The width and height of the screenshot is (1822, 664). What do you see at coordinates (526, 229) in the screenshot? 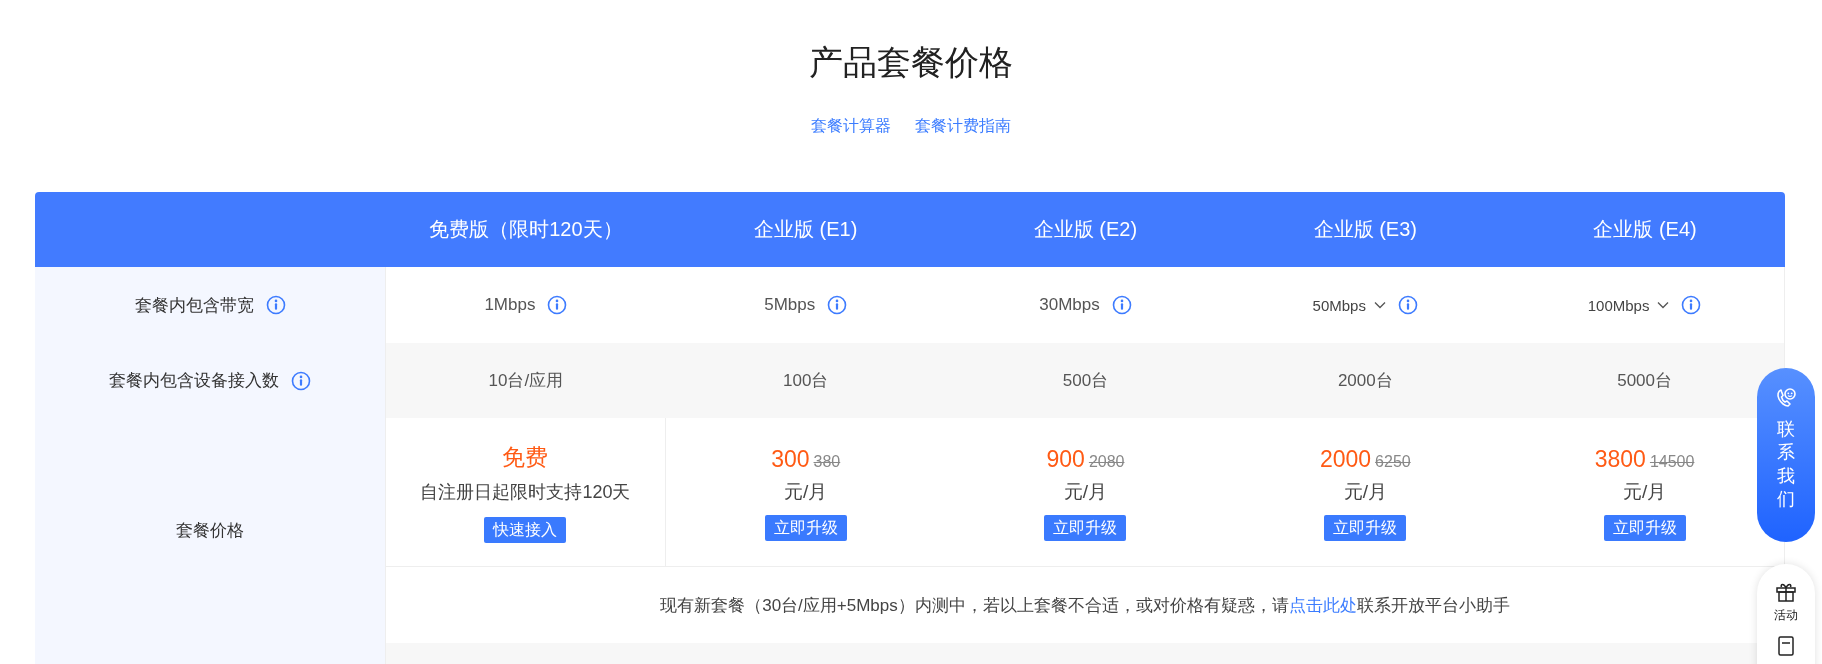
I see `plan-header: 免费版（限时120天）` at bounding box center [526, 229].